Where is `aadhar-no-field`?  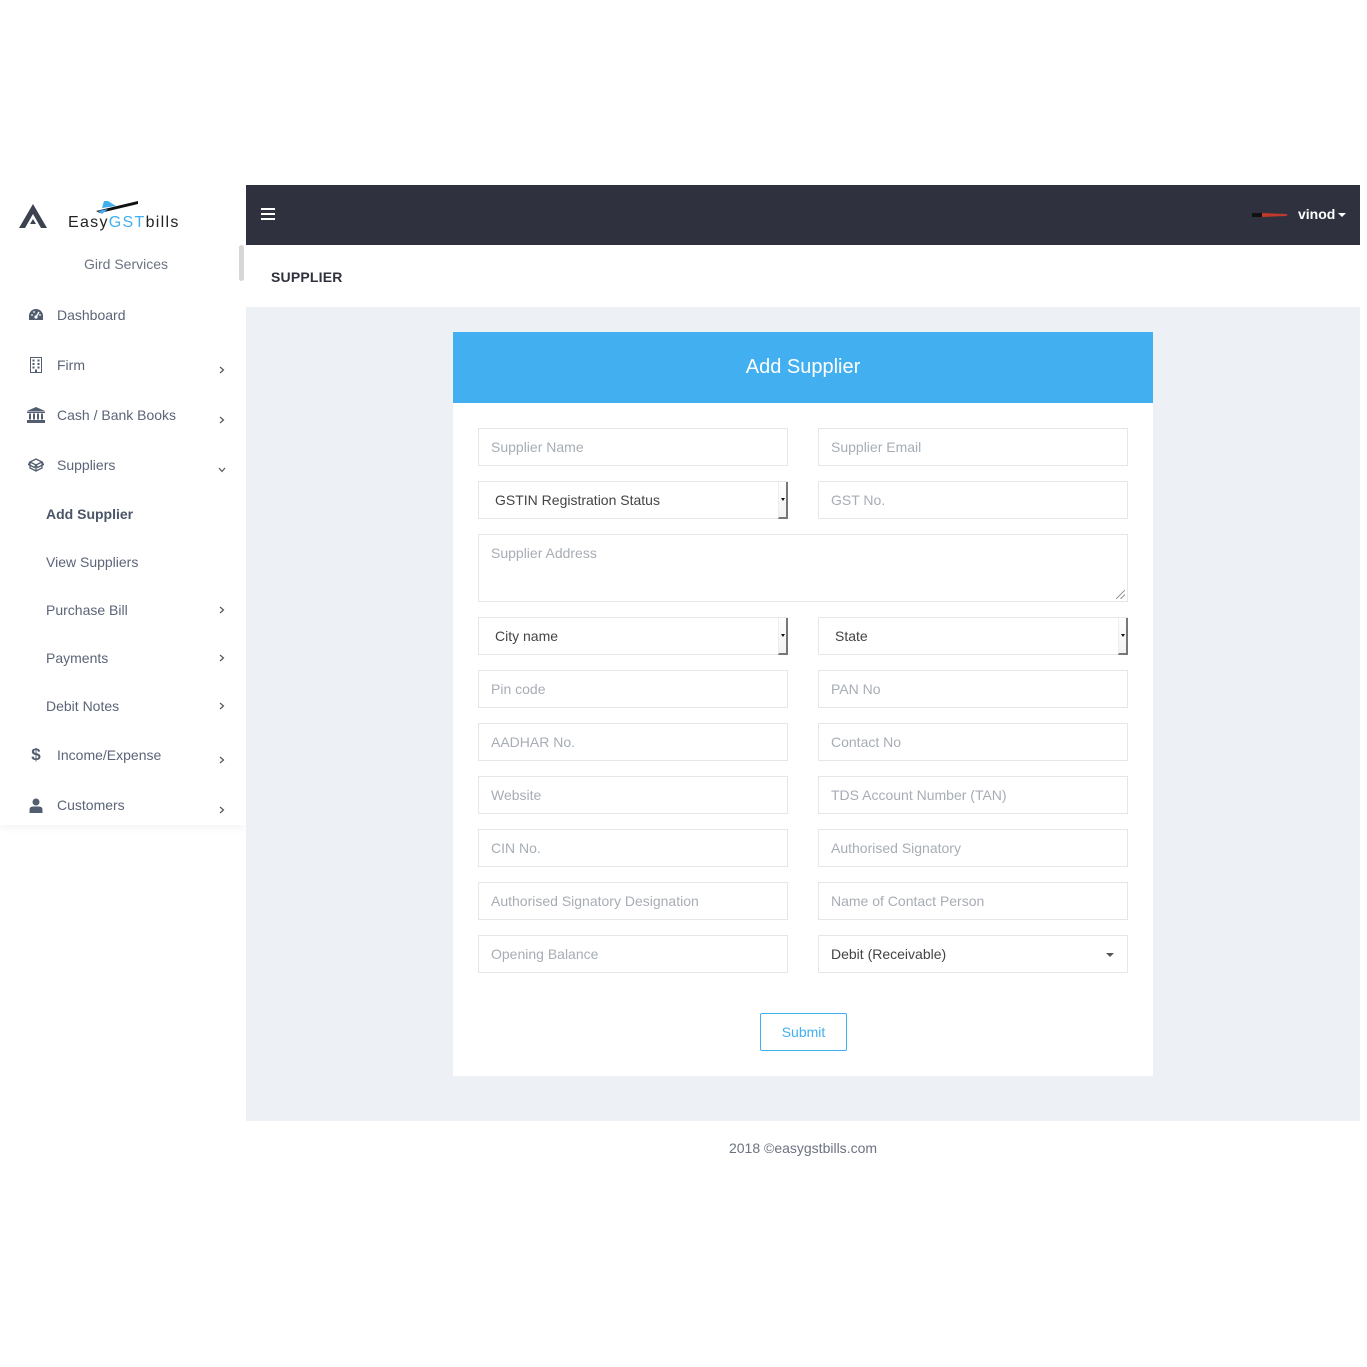 aadhar-no-field is located at coordinates (633, 742).